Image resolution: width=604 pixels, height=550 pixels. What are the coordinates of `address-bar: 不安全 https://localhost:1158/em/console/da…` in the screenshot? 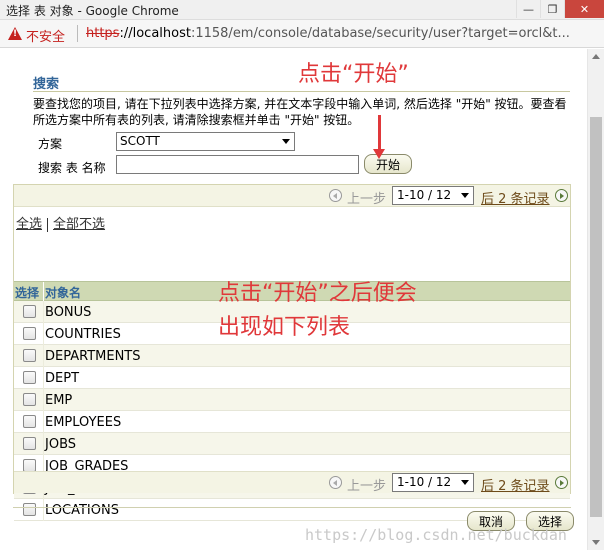 It's located at (302, 34).